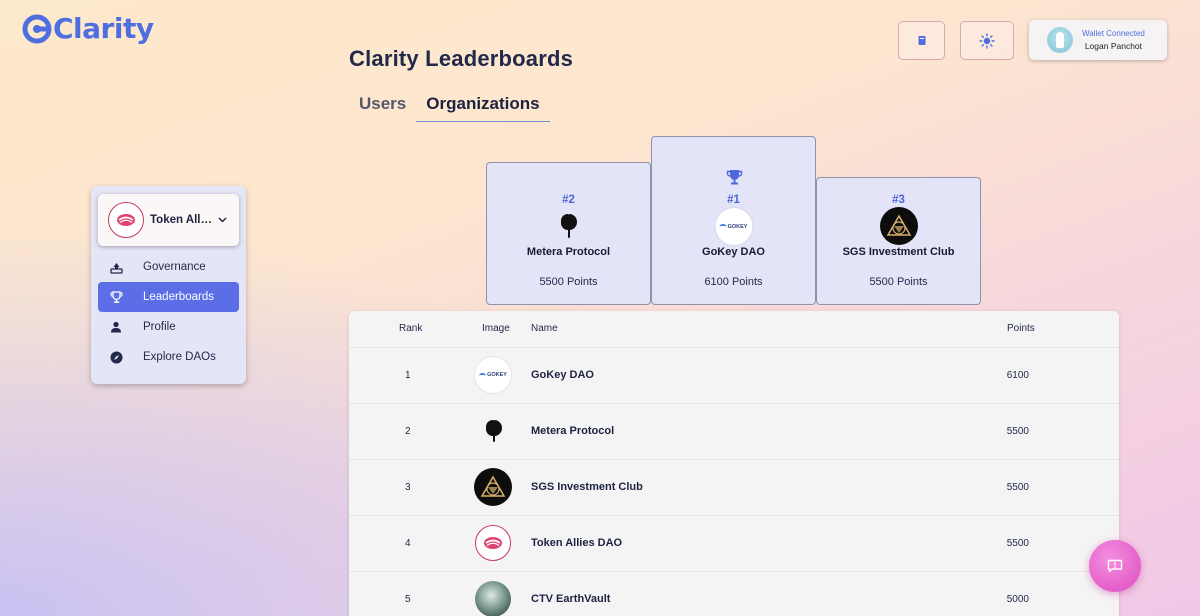 Image resolution: width=1200 pixels, height=616 pixels. I want to click on podium-first: #1 GOKEY GoKey DAO 6100 Points, so click(733, 220).